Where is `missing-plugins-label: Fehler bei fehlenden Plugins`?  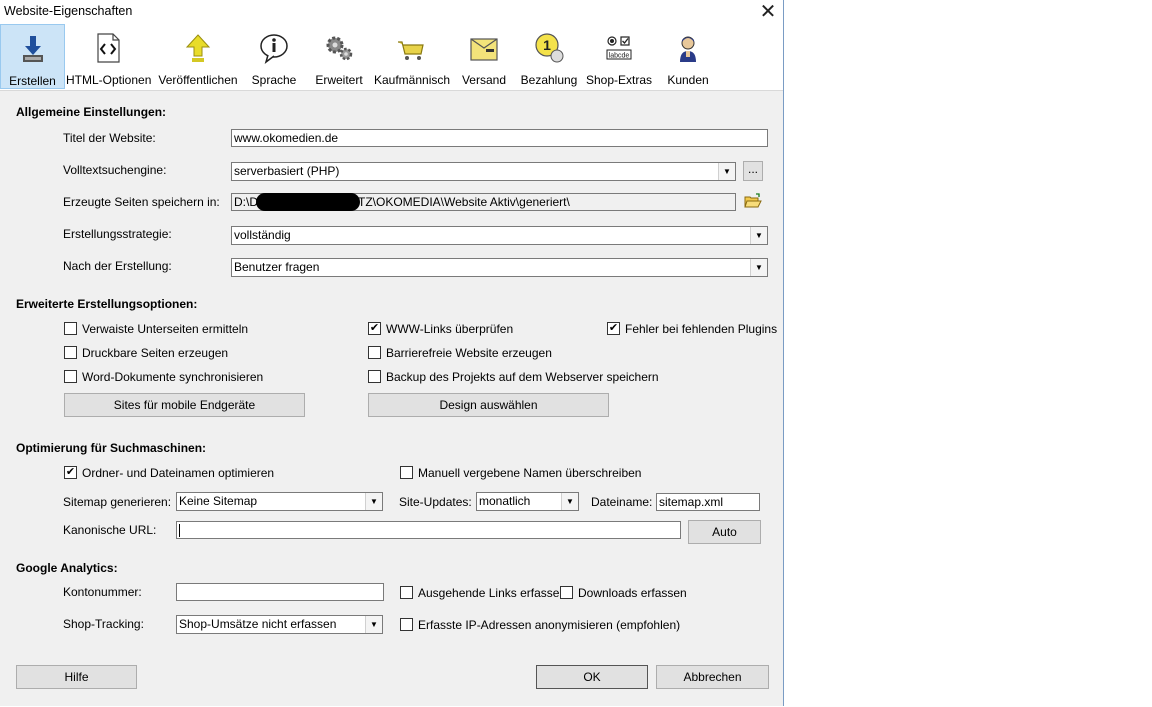 missing-plugins-label: Fehler bei fehlenden Plugins is located at coordinates (701, 329).